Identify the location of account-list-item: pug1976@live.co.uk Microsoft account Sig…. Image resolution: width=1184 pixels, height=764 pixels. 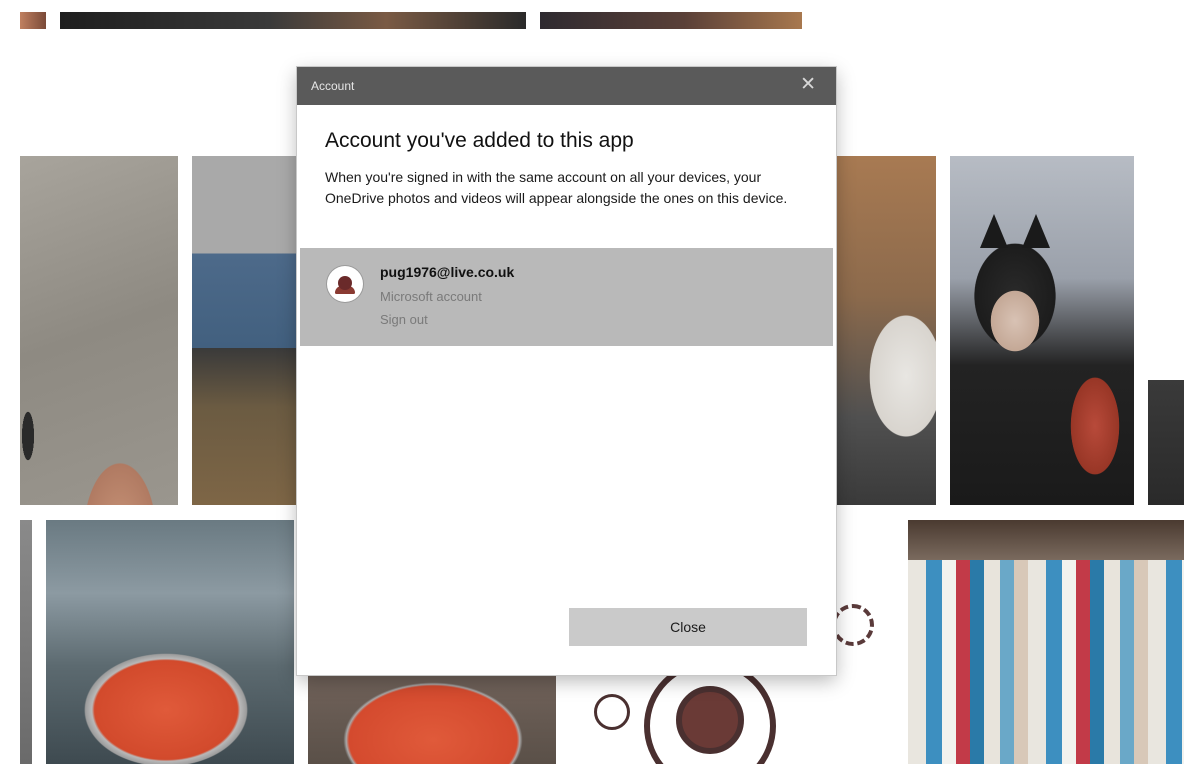
(566, 297).